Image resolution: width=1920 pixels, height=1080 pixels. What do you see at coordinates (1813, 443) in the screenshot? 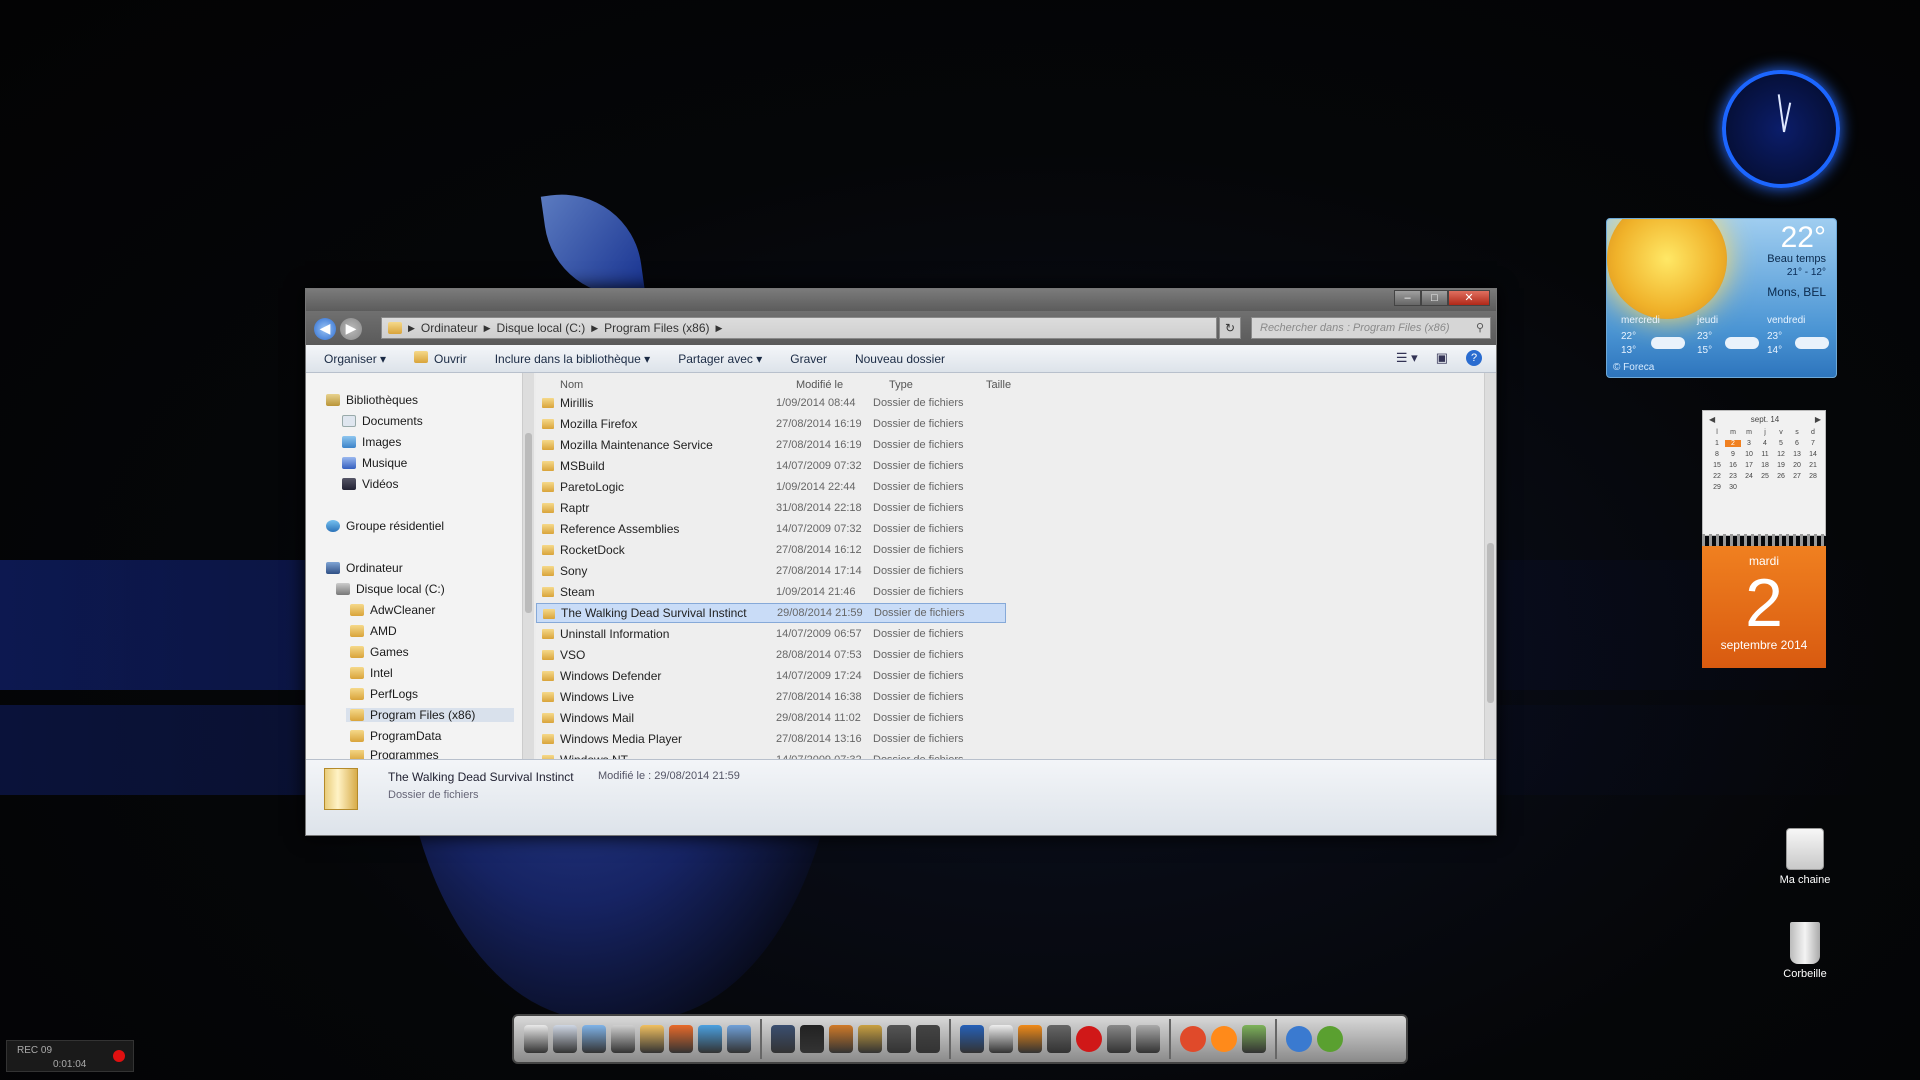
I see `calendar-day: 7` at bounding box center [1813, 443].